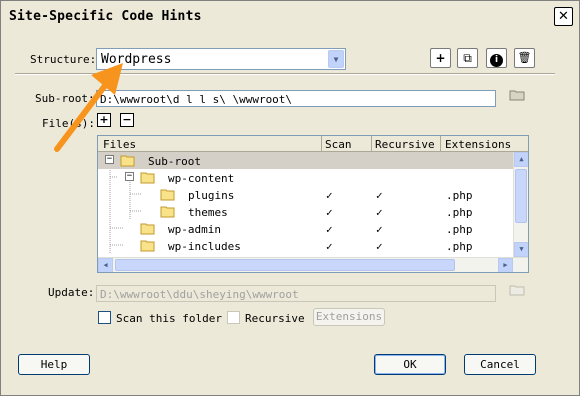 The image size is (580, 396). What do you see at coordinates (71, 292) in the screenshot?
I see `update-label: Update:` at bounding box center [71, 292].